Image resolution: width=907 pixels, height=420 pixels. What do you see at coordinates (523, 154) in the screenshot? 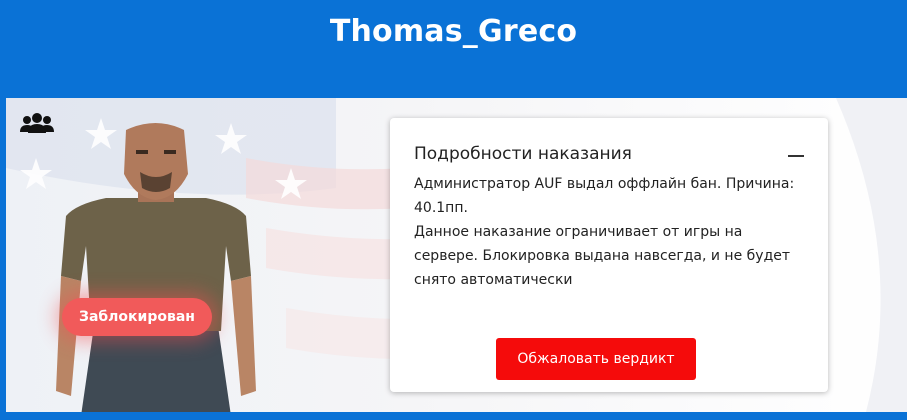
I see `card-title: Подробности наказания` at bounding box center [523, 154].